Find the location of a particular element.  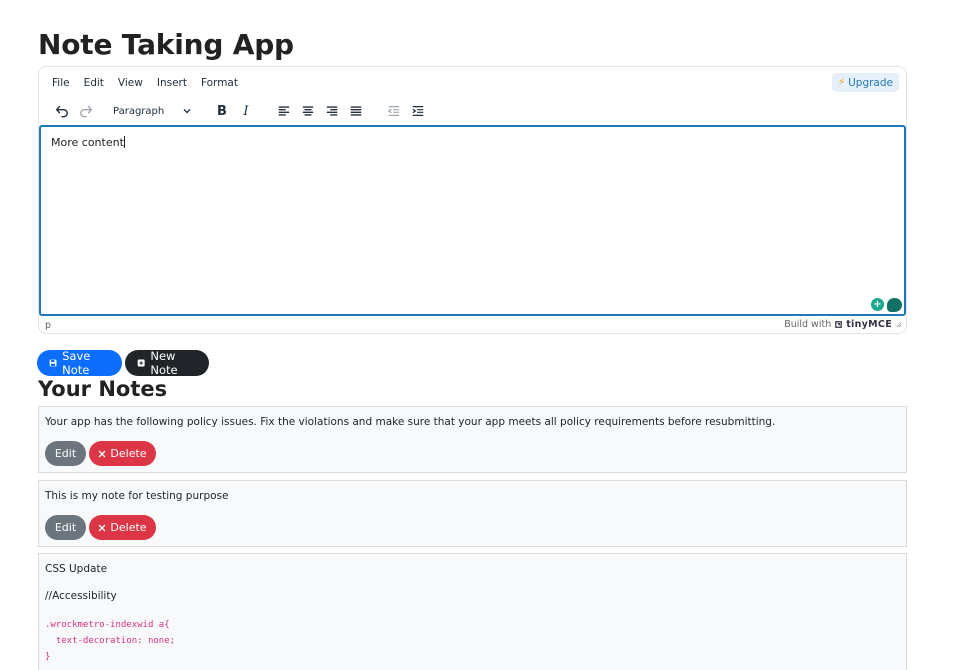

align-left-icon is located at coordinates (284, 111).